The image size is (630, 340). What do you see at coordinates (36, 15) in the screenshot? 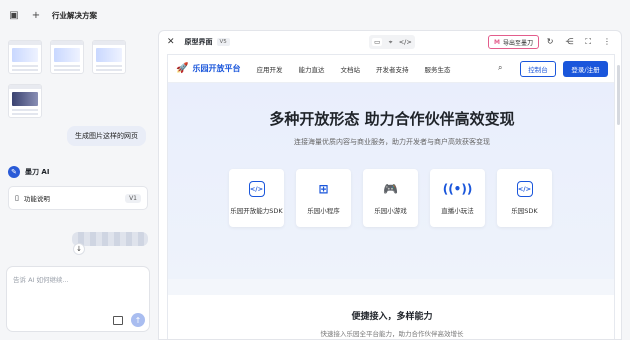
I see `new-tab-icon: +` at bounding box center [36, 15].